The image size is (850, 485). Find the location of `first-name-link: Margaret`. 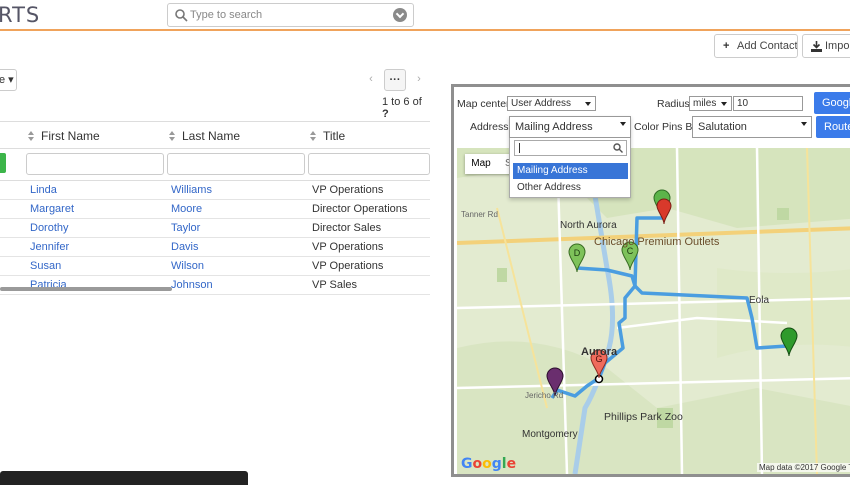

first-name-link: Margaret is located at coordinates (52, 209).